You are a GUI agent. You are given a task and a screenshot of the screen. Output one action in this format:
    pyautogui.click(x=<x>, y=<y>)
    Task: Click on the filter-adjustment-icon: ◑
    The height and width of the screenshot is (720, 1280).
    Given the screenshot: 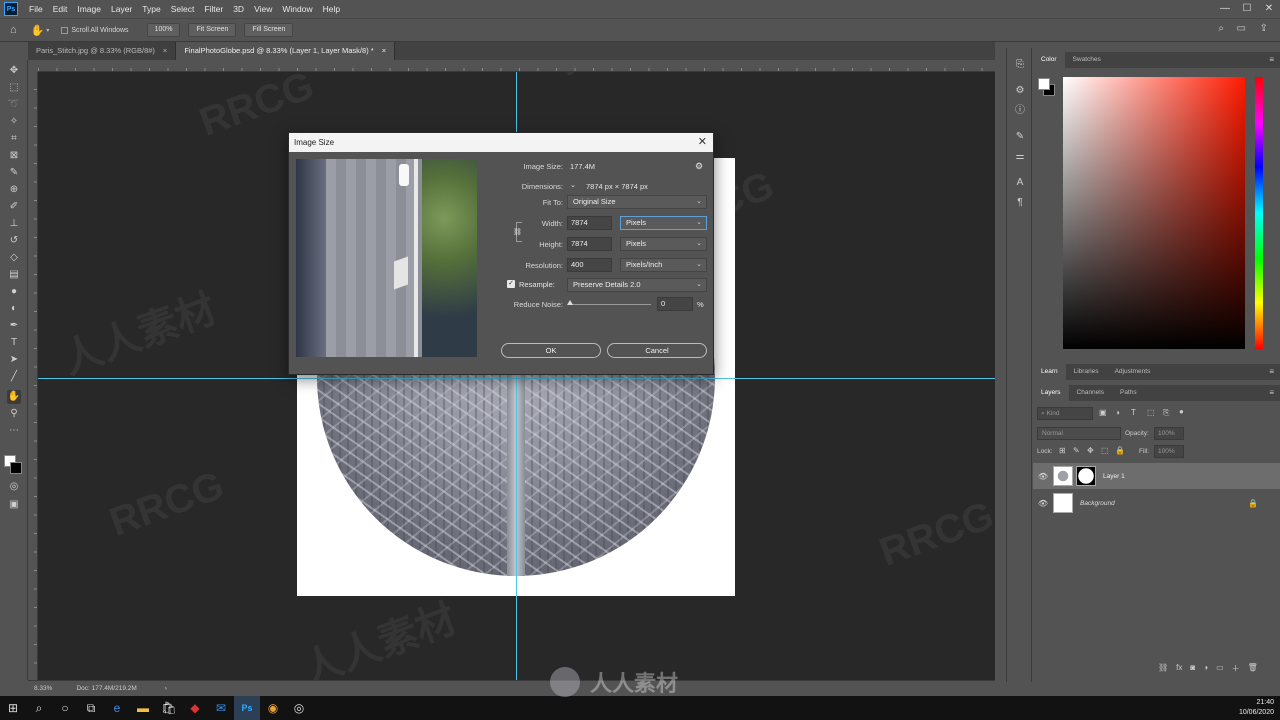 What is the action you would take?
    pyautogui.click(x=1117, y=412)
    